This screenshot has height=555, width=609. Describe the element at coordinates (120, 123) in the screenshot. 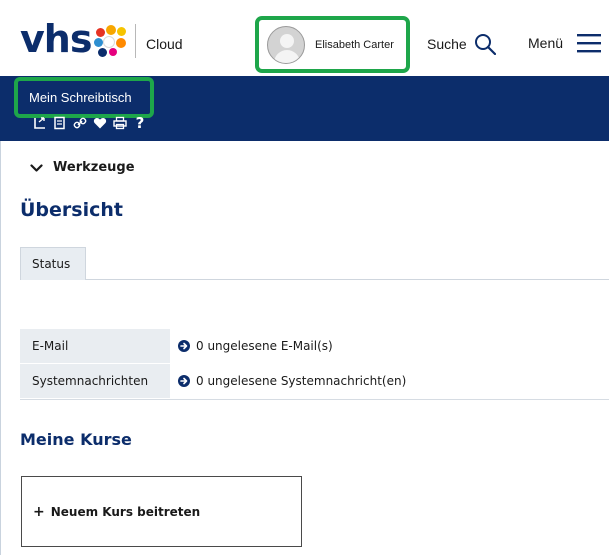

I see `print-icon` at that location.